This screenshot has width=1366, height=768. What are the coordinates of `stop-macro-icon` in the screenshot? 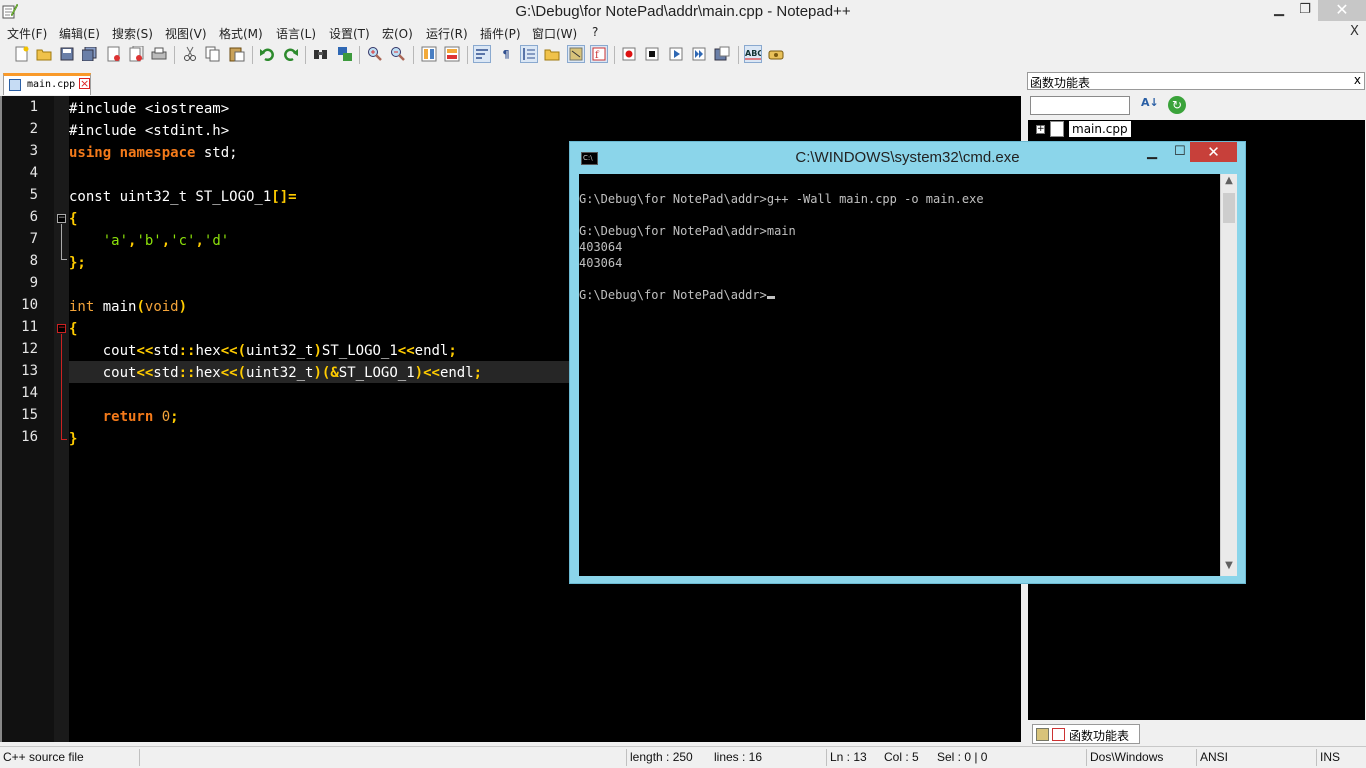 It's located at (652, 54).